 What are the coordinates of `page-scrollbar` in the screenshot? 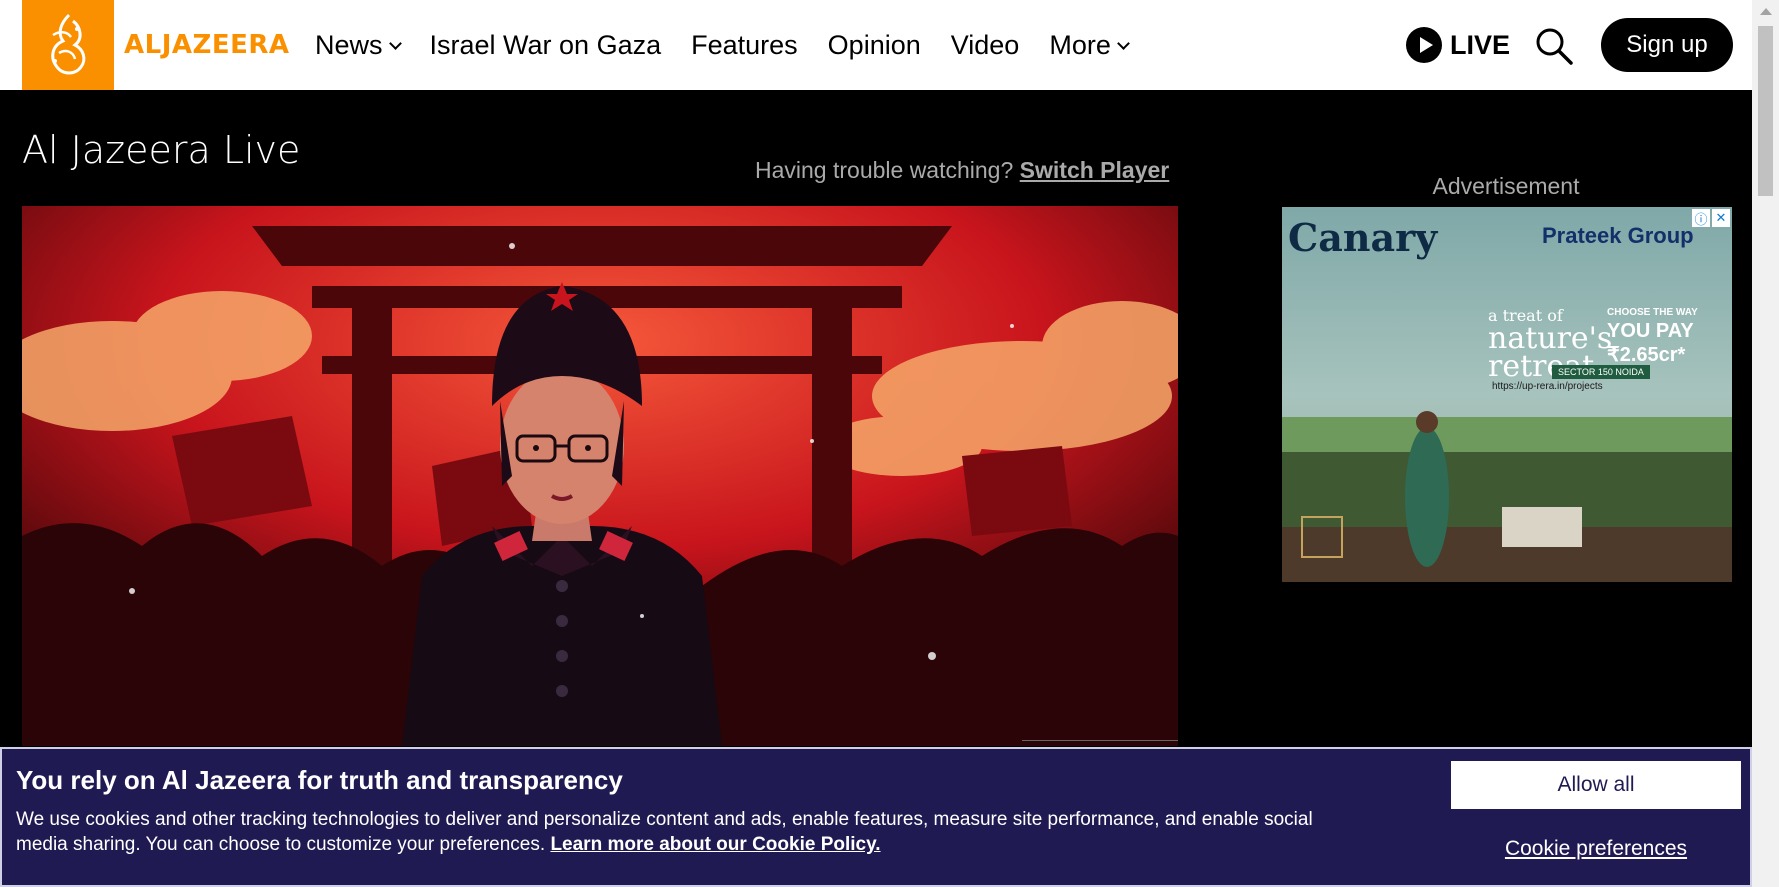 It's located at (1765, 443).